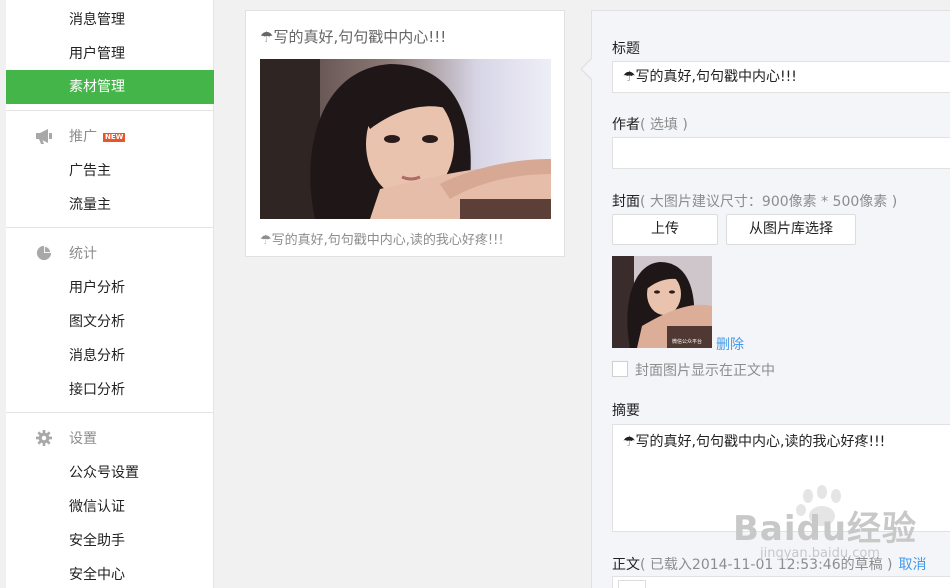 The height and width of the screenshot is (588, 950). Describe the element at coordinates (110, 87) in the screenshot. I see `sidebar-item-material-management: 素材管理` at that location.